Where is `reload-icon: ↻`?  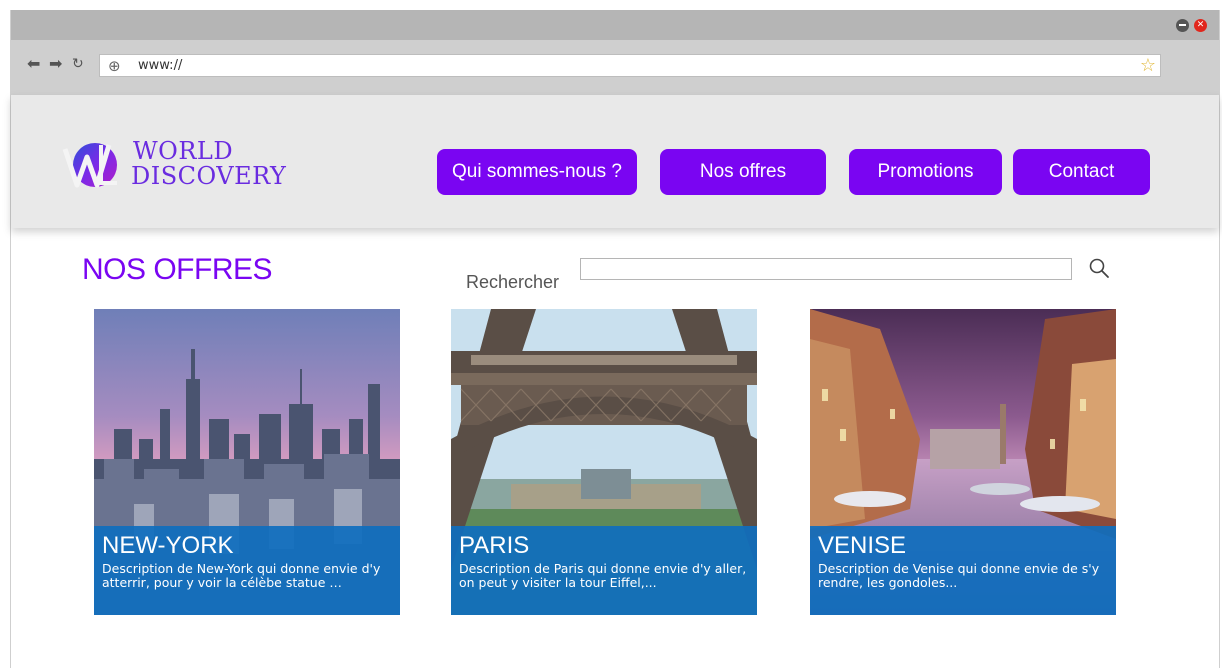
reload-icon: ↻ is located at coordinates (78, 64).